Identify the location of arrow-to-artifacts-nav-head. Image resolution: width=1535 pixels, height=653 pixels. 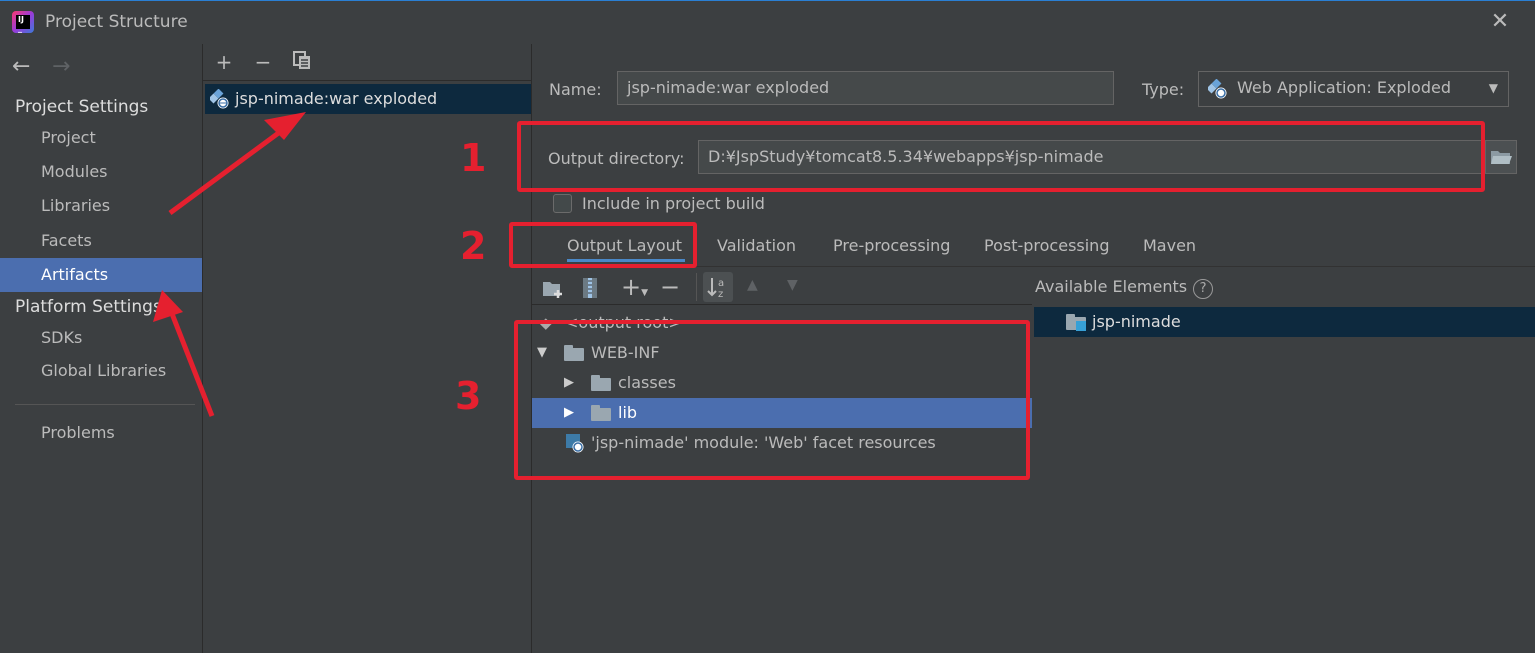
(168, 306).